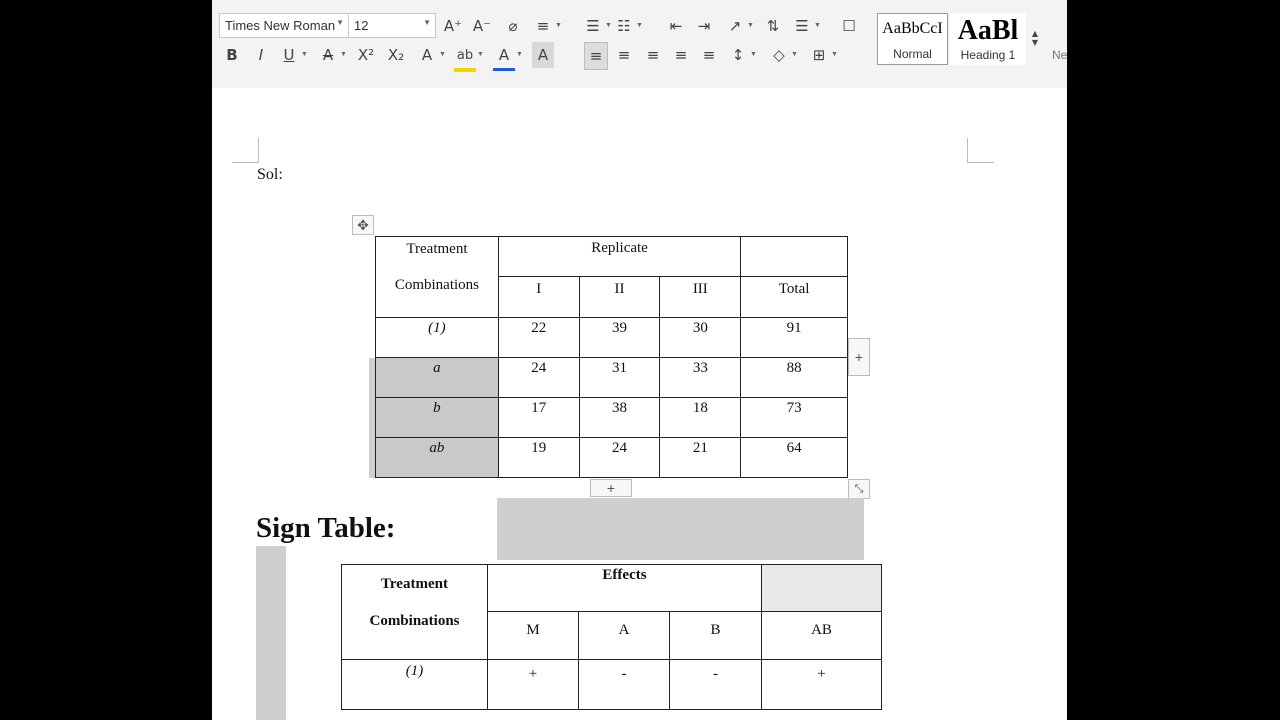  Describe the element at coordinates (593, 26) in the screenshot. I see `bullets-icon: ☰` at that location.